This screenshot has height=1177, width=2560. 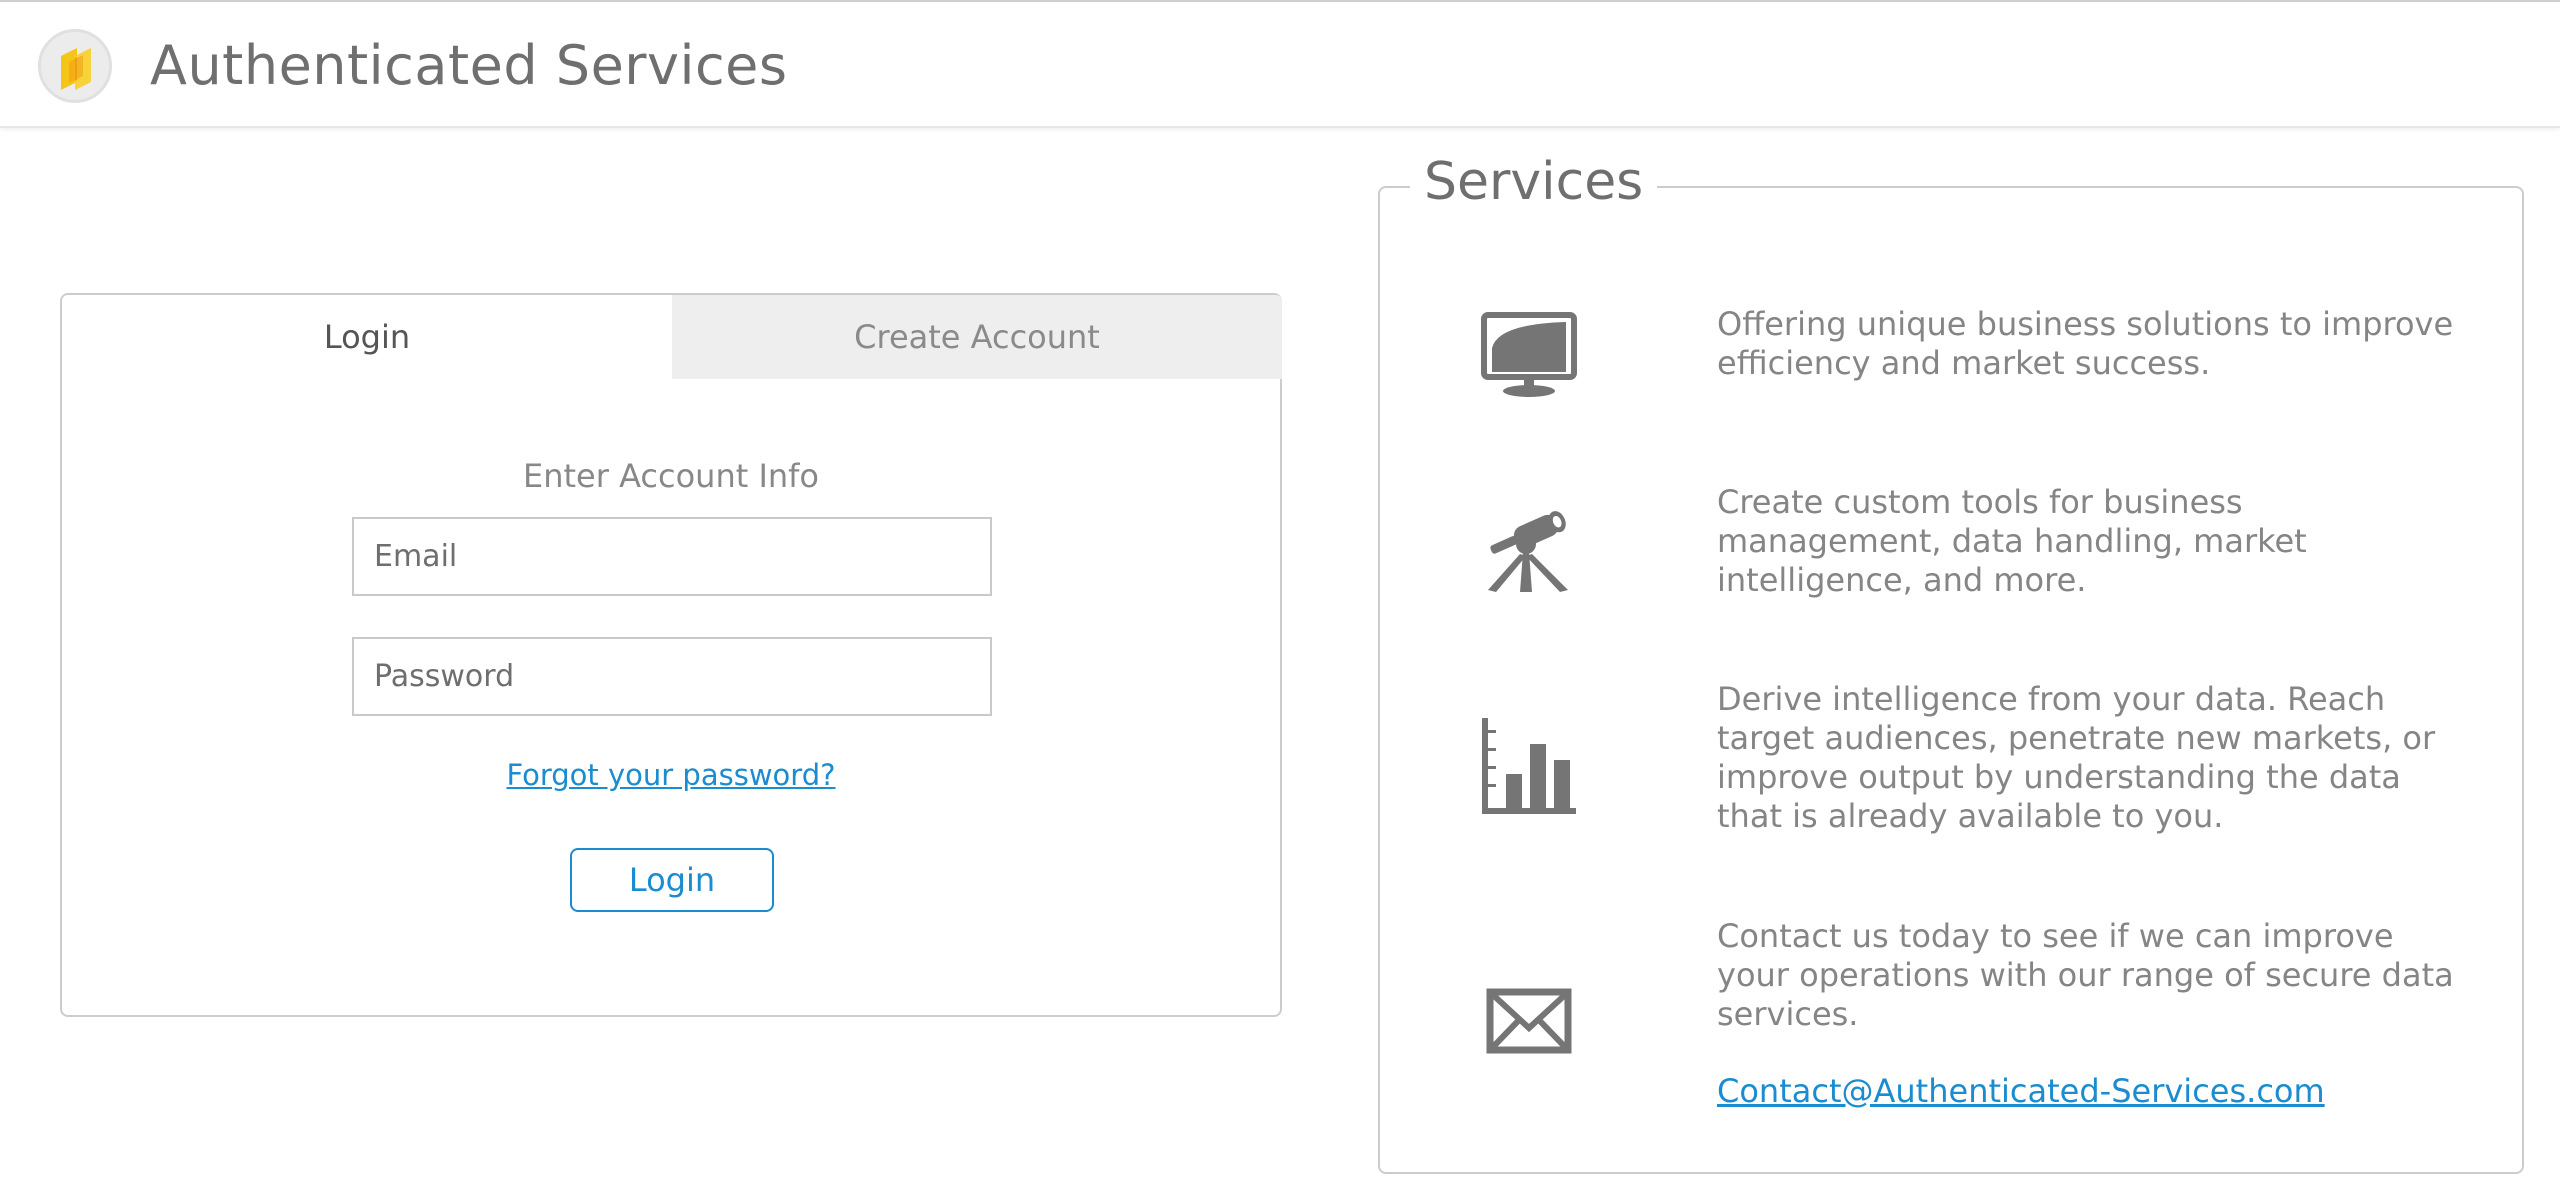 I want to click on form-title: Enter Account Info, so click(x=671, y=476).